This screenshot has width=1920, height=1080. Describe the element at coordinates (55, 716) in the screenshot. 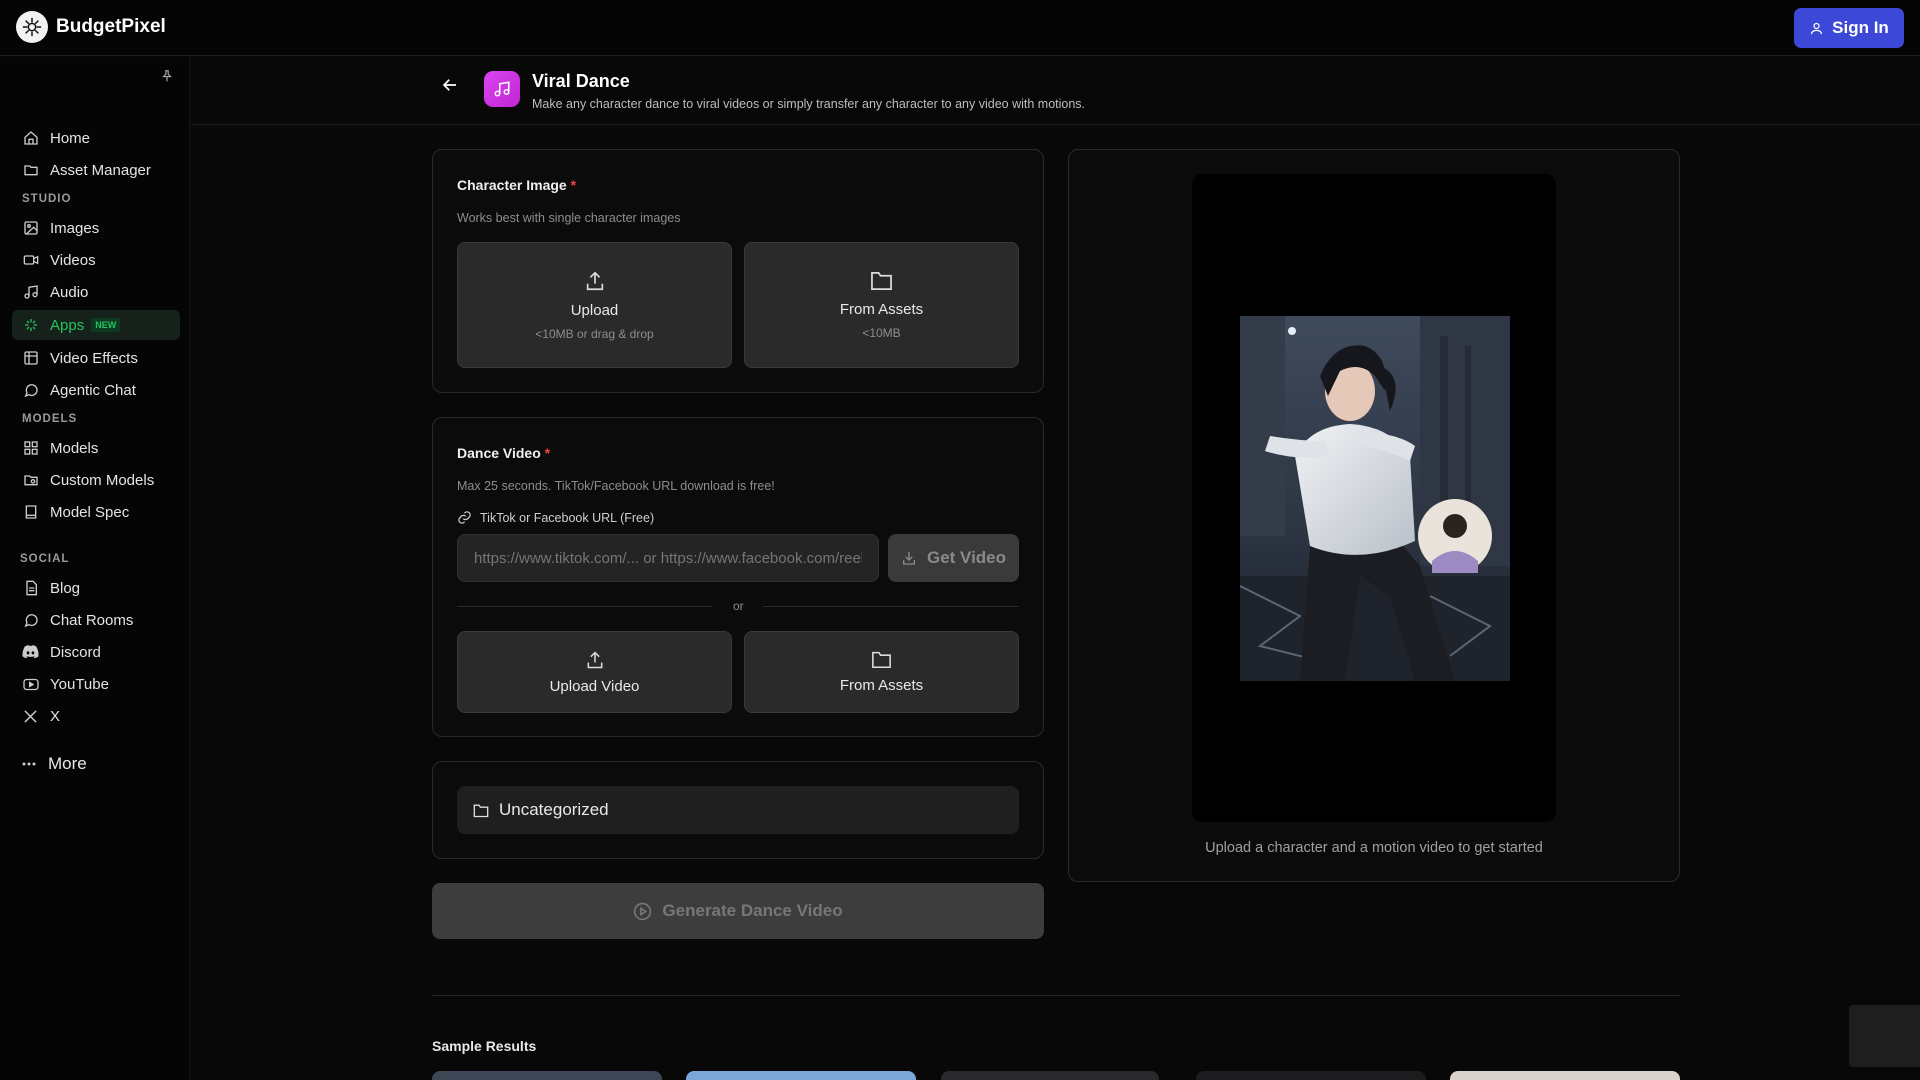

I see `sidebar-item-label: X` at that location.